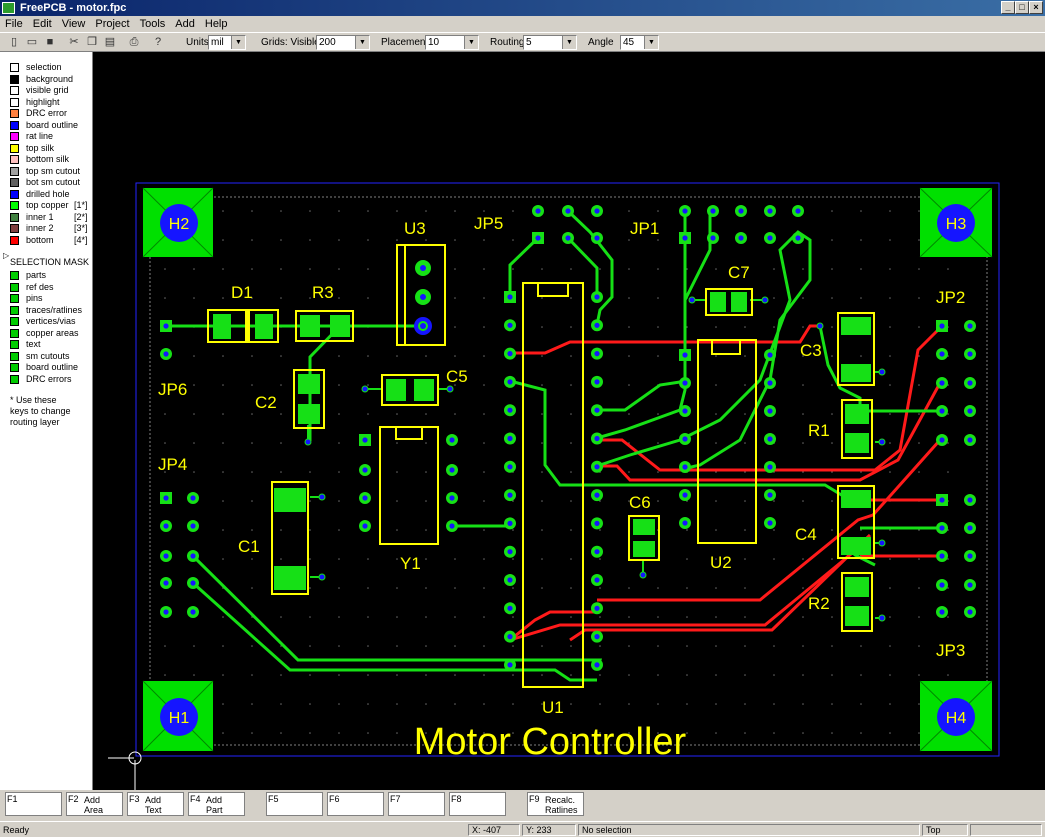 This screenshot has height=837, width=1045. Describe the element at coordinates (457, 376) in the screenshot. I see `ref-c5: C5` at that location.